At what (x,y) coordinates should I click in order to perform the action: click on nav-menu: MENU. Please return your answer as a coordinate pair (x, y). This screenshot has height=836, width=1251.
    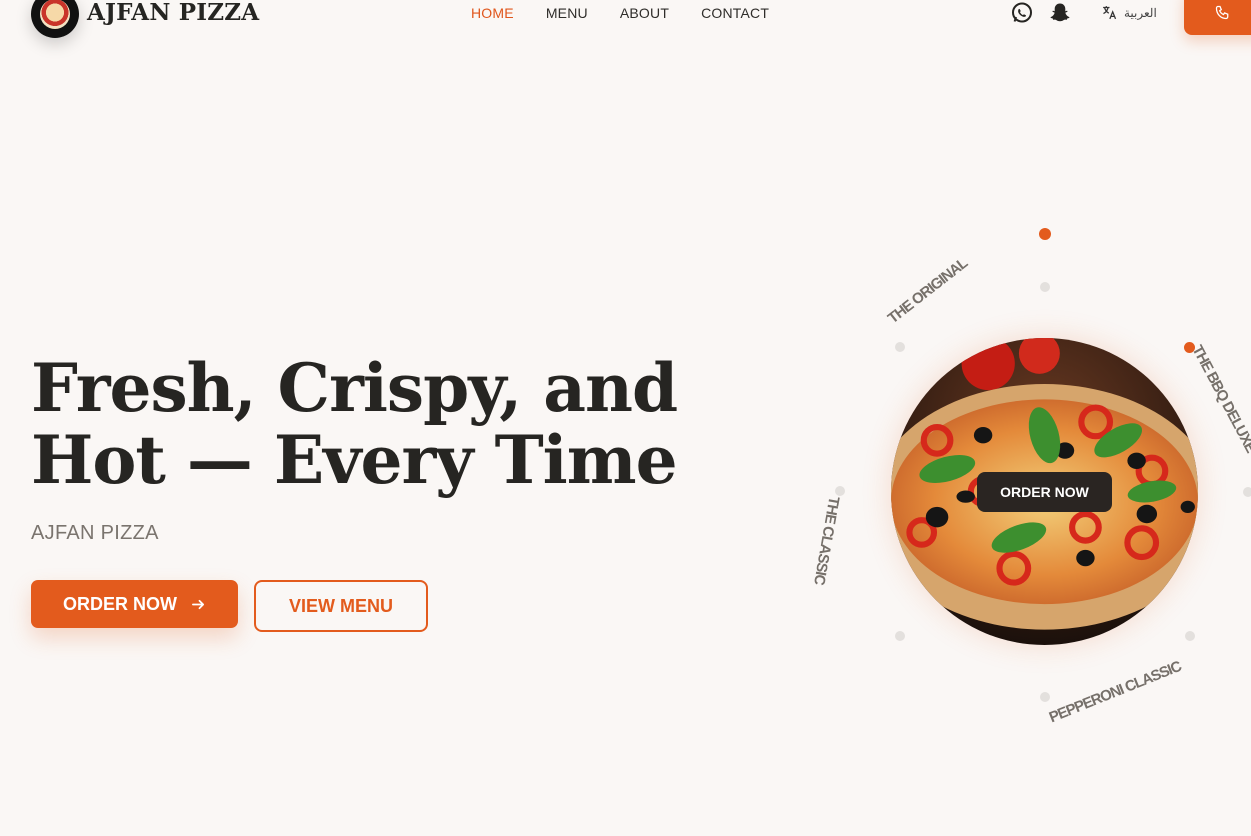
    Looking at the image, I should click on (567, 13).